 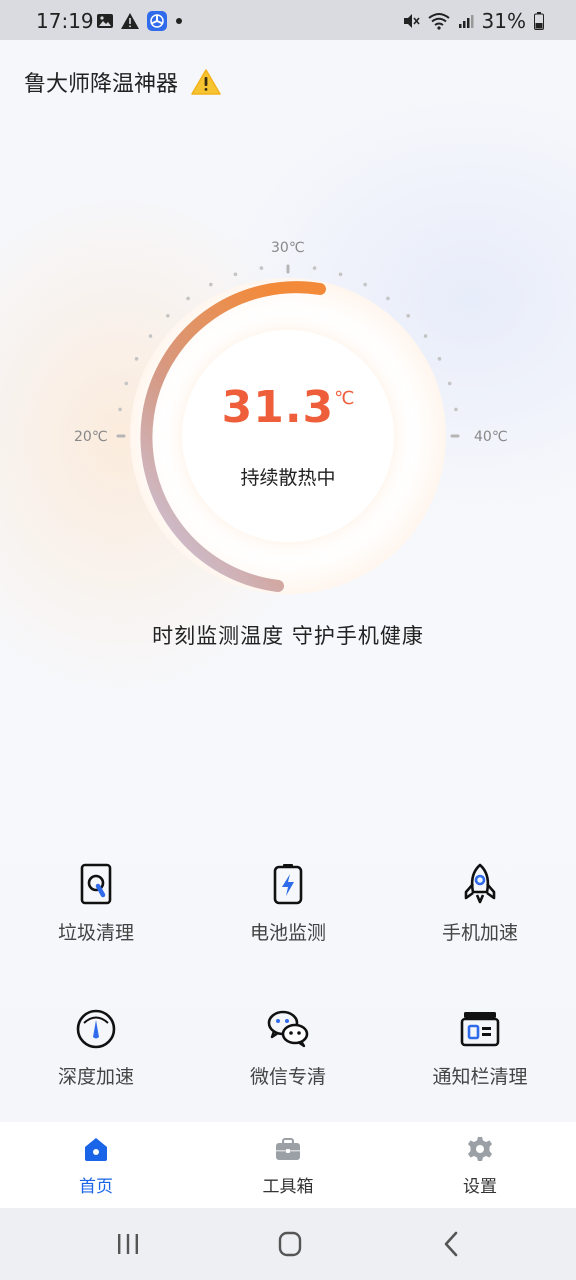 I want to click on bottom-navigation: 首页 工具箱 设置, so click(x=288, y=1165).